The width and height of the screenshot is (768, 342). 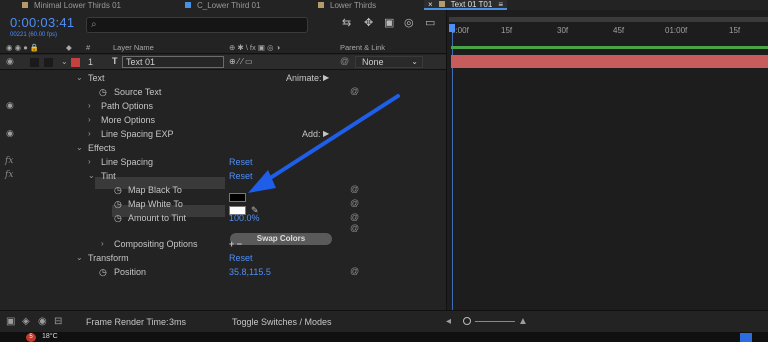 I want to click on time-ruler: 0:00f 15f 30f 45f 01:00f 15f, so click(x=607, y=34).